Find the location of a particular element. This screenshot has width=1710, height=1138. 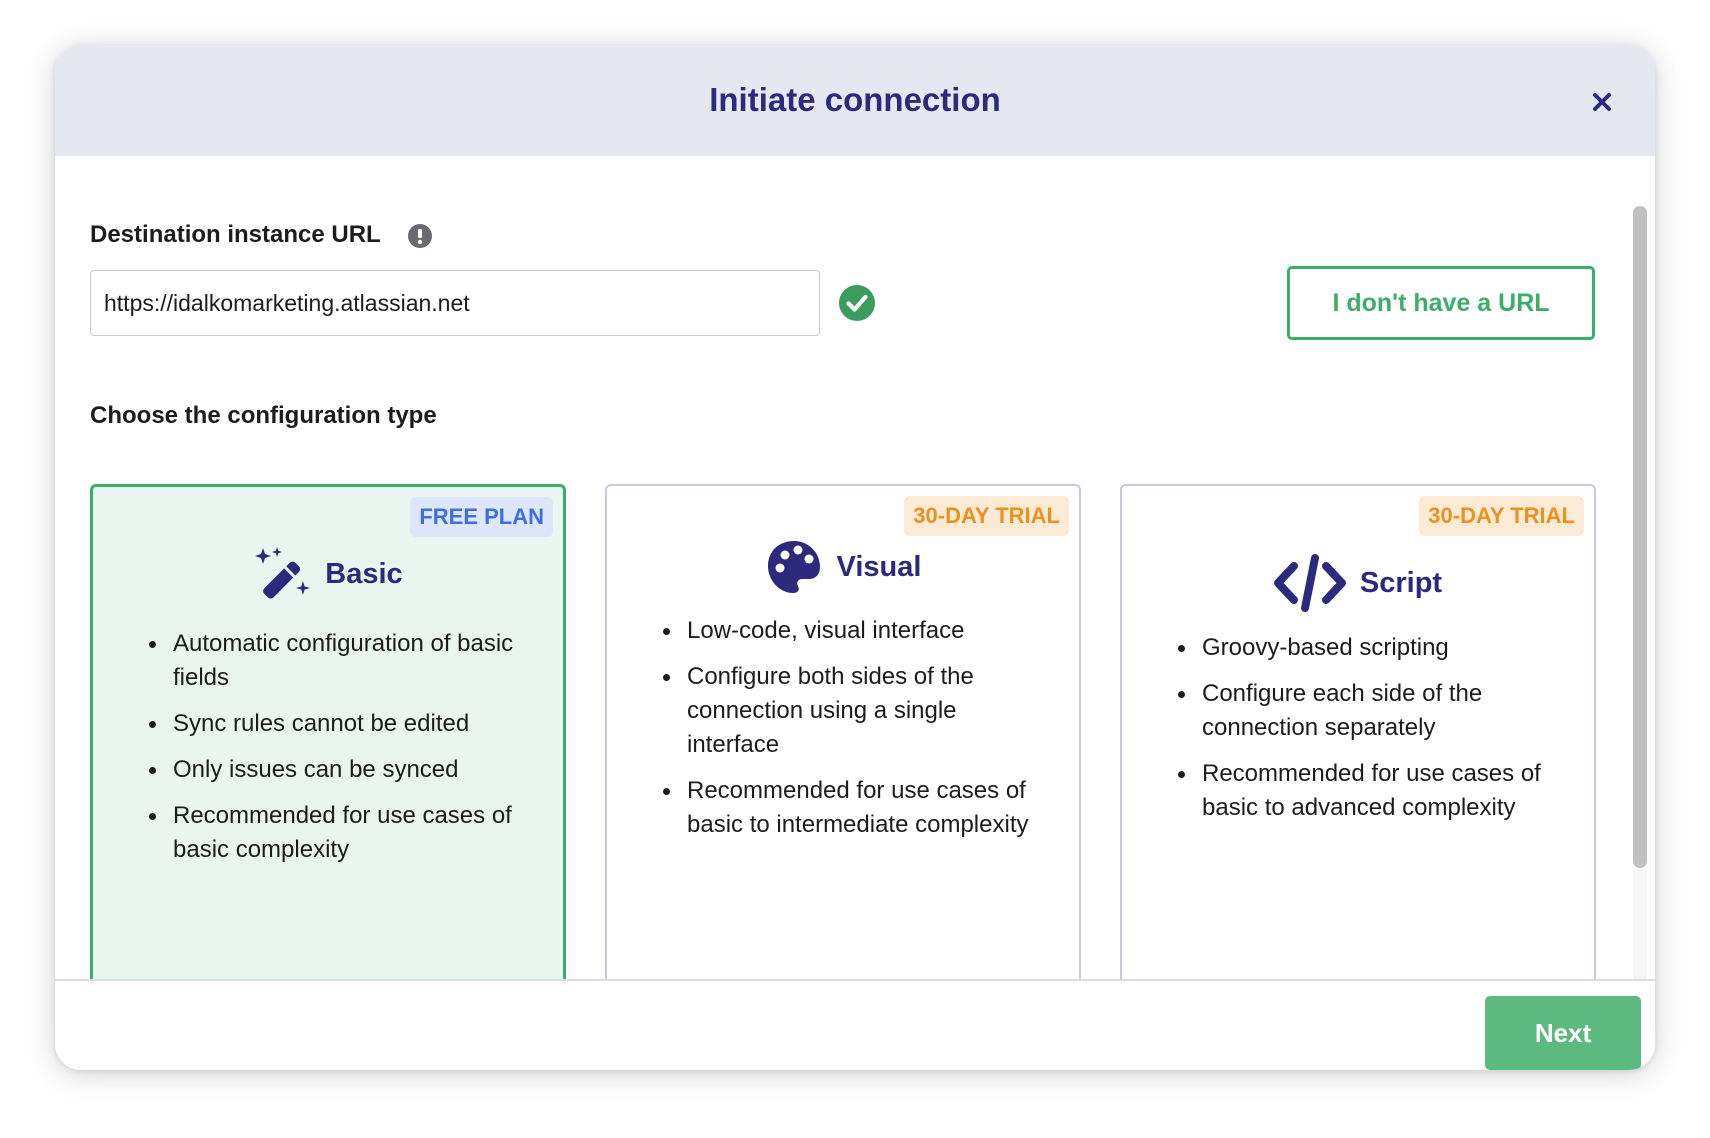

card-title-basic: Basic is located at coordinates (364, 573).